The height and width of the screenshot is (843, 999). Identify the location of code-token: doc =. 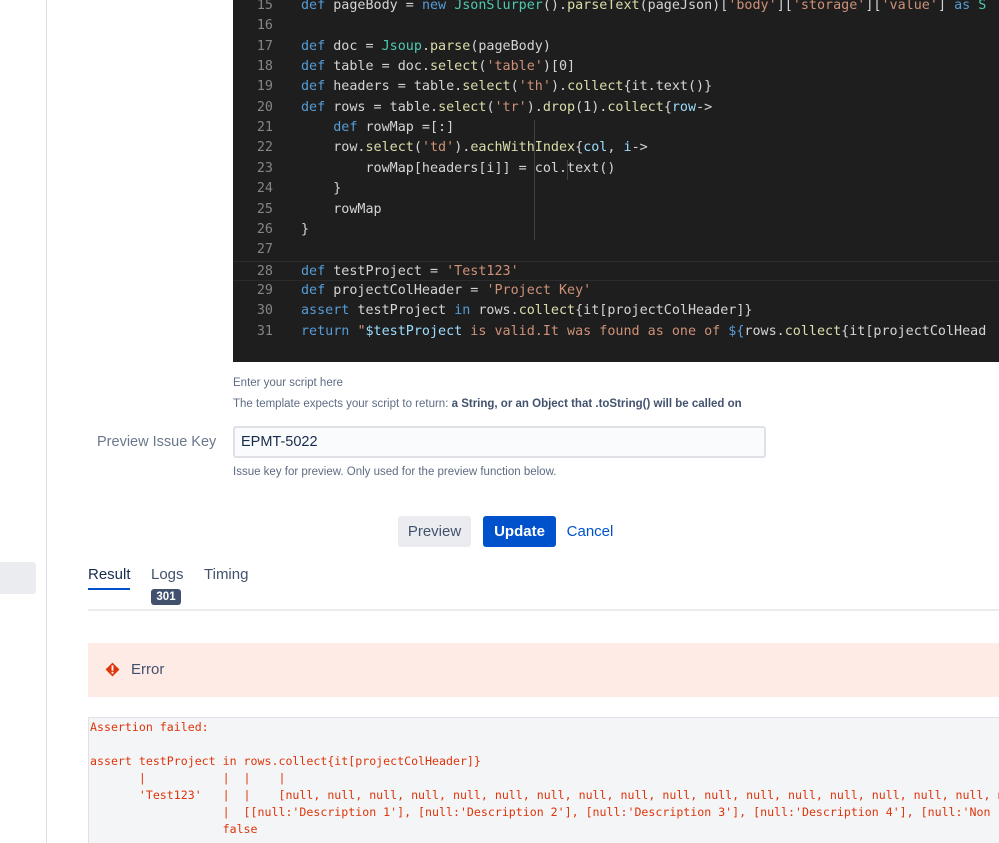
(357, 46).